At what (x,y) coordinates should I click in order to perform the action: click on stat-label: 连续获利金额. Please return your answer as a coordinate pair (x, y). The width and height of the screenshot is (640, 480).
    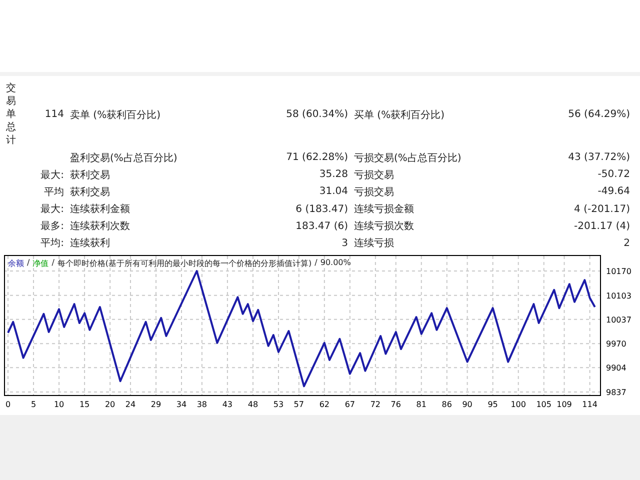
    Looking at the image, I should click on (100, 210).